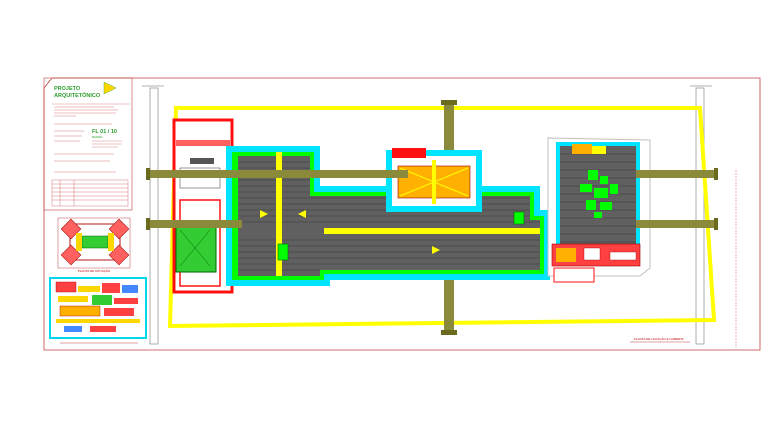  Describe the element at coordinates (80, 311) in the screenshot. I see `inset-orange-block` at that location.